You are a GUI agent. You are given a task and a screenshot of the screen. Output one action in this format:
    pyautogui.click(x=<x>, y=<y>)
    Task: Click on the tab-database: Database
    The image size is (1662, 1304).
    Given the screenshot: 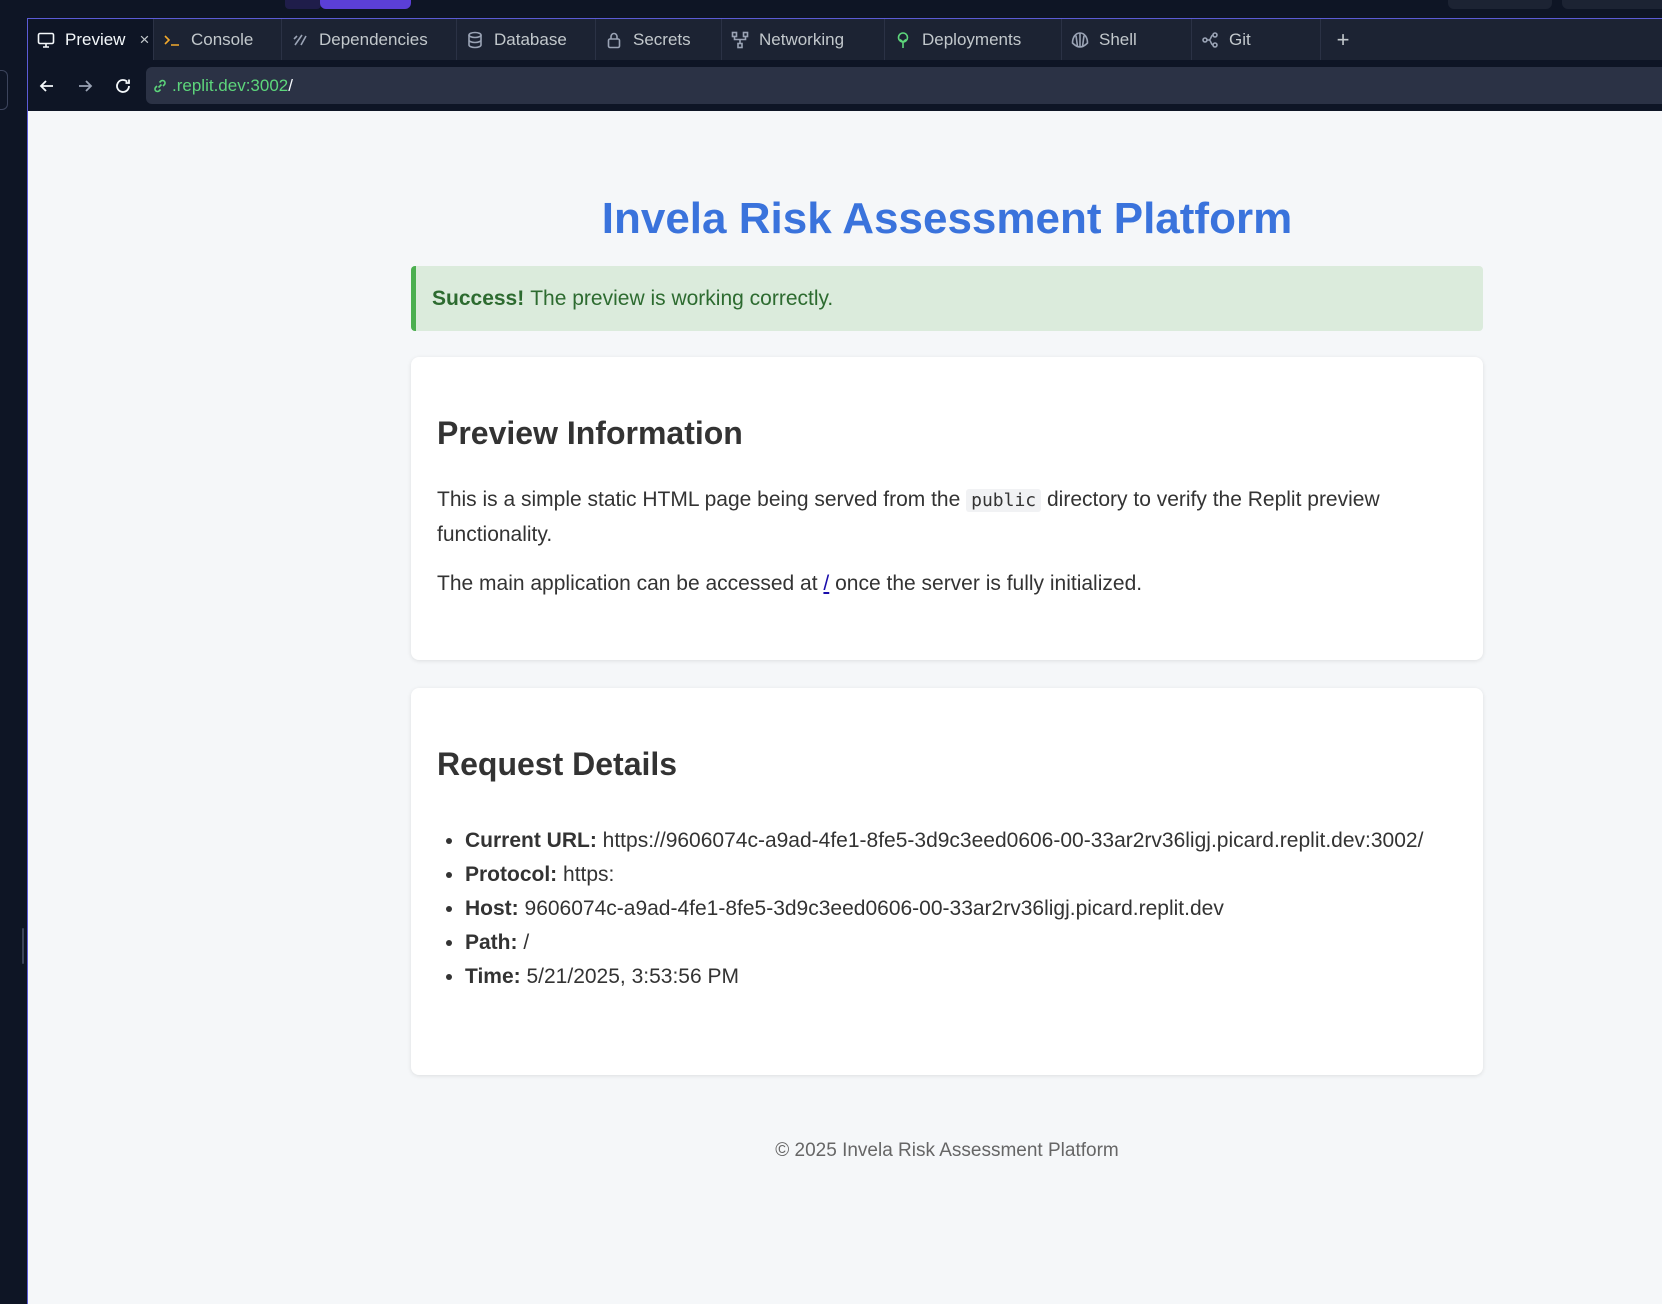 What is the action you would take?
    pyautogui.click(x=526, y=39)
    